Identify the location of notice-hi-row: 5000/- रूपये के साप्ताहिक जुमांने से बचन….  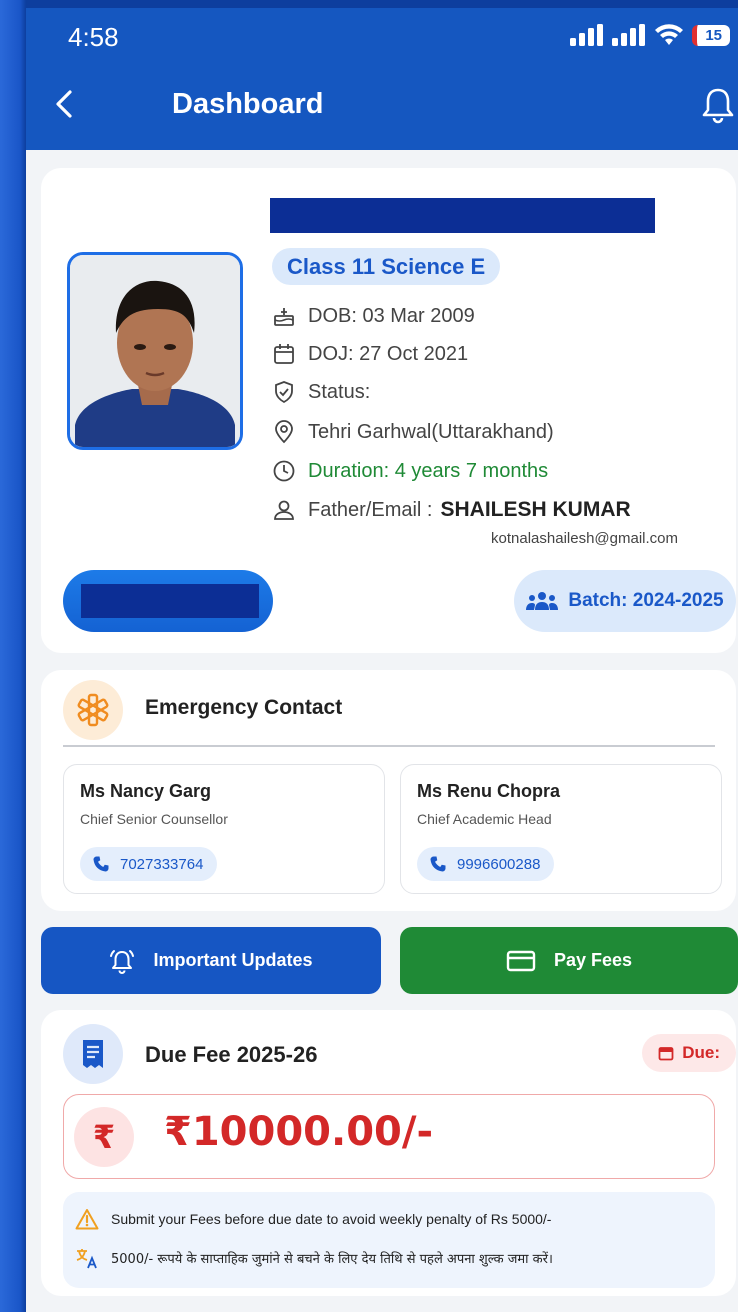
(314, 1258).